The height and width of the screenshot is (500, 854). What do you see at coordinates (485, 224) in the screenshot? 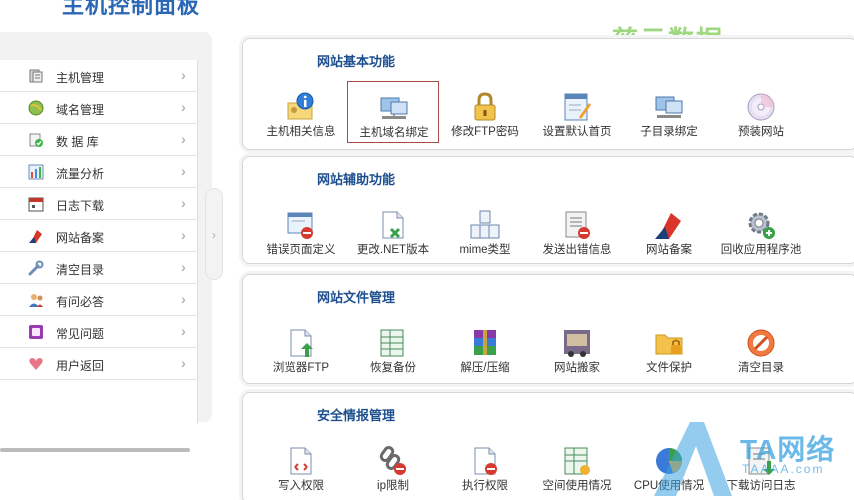
I see `files-icon` at bounding box center [485, 224].